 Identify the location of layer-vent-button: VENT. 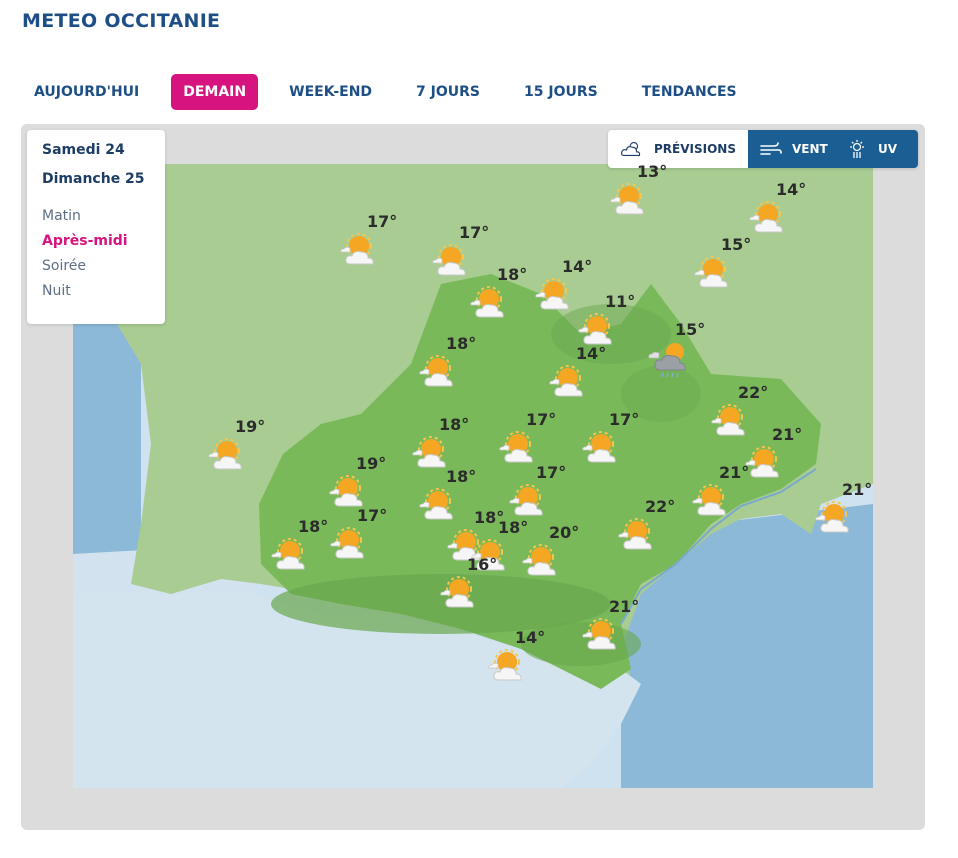
(794, 149).